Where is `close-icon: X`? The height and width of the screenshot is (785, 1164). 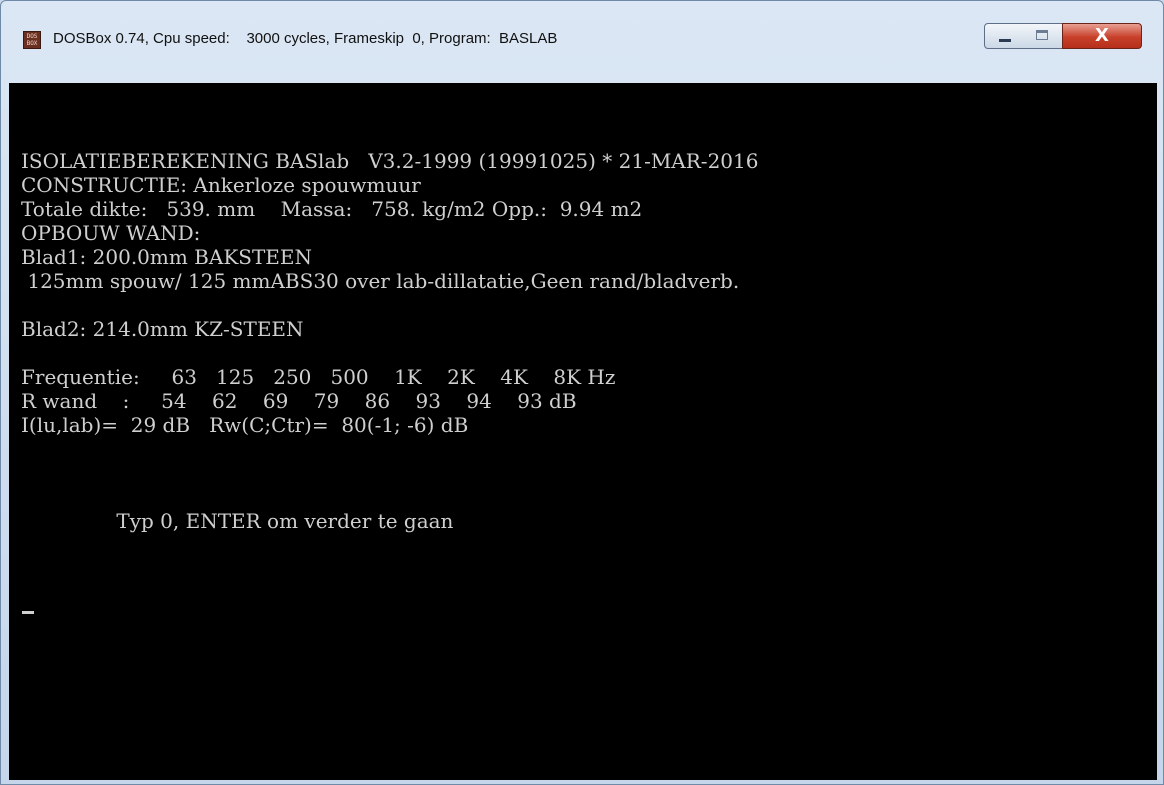 close-icon: X is located at coordinates (1102, 35).